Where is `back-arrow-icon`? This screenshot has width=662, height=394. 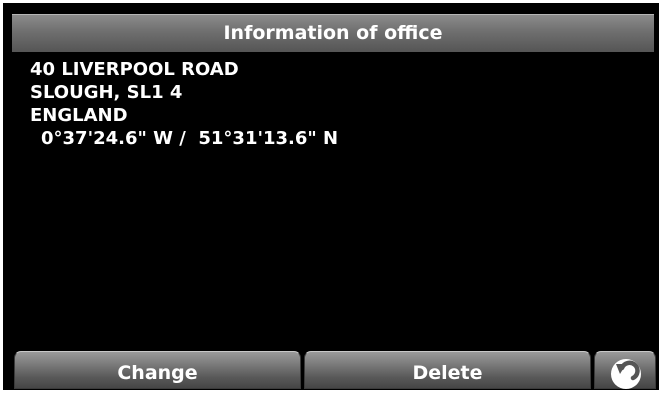 back-arrow-icon is located at coordinates (626, 374).